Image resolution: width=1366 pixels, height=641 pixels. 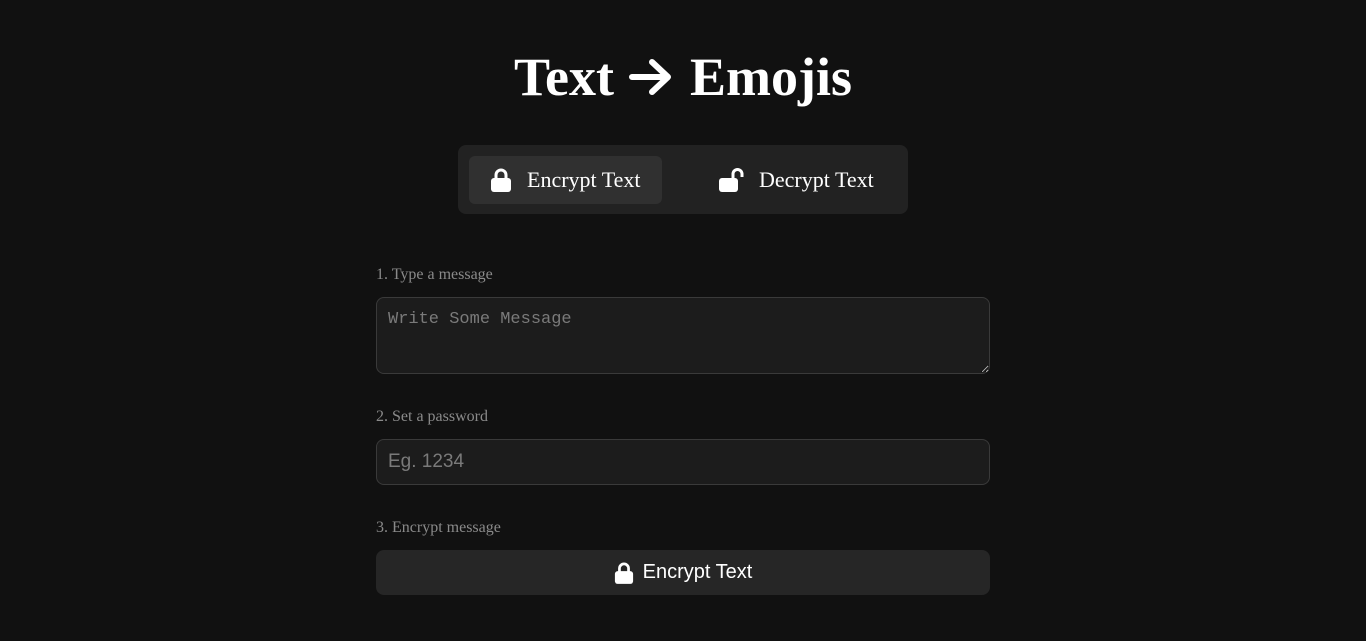 I want to click on mode-tabs: Encrypt Text Decrypt Text, so click(x=683, y=179).